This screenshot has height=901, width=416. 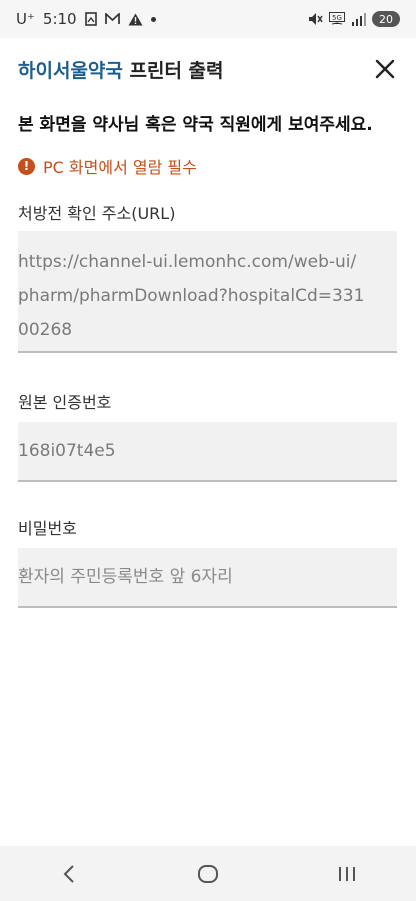 I want to click on password-label: 비밀번호, so click(x=47, y=528).